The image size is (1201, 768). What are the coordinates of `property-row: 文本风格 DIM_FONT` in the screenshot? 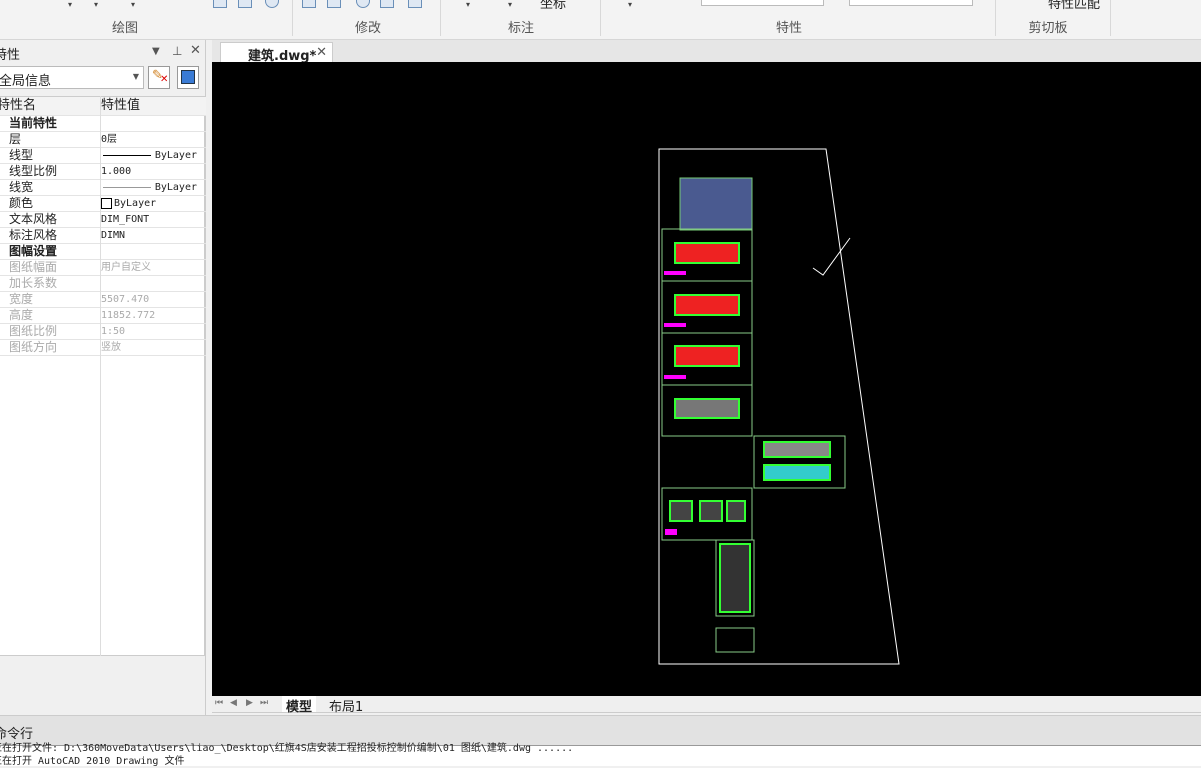 It's located at (103, 220).